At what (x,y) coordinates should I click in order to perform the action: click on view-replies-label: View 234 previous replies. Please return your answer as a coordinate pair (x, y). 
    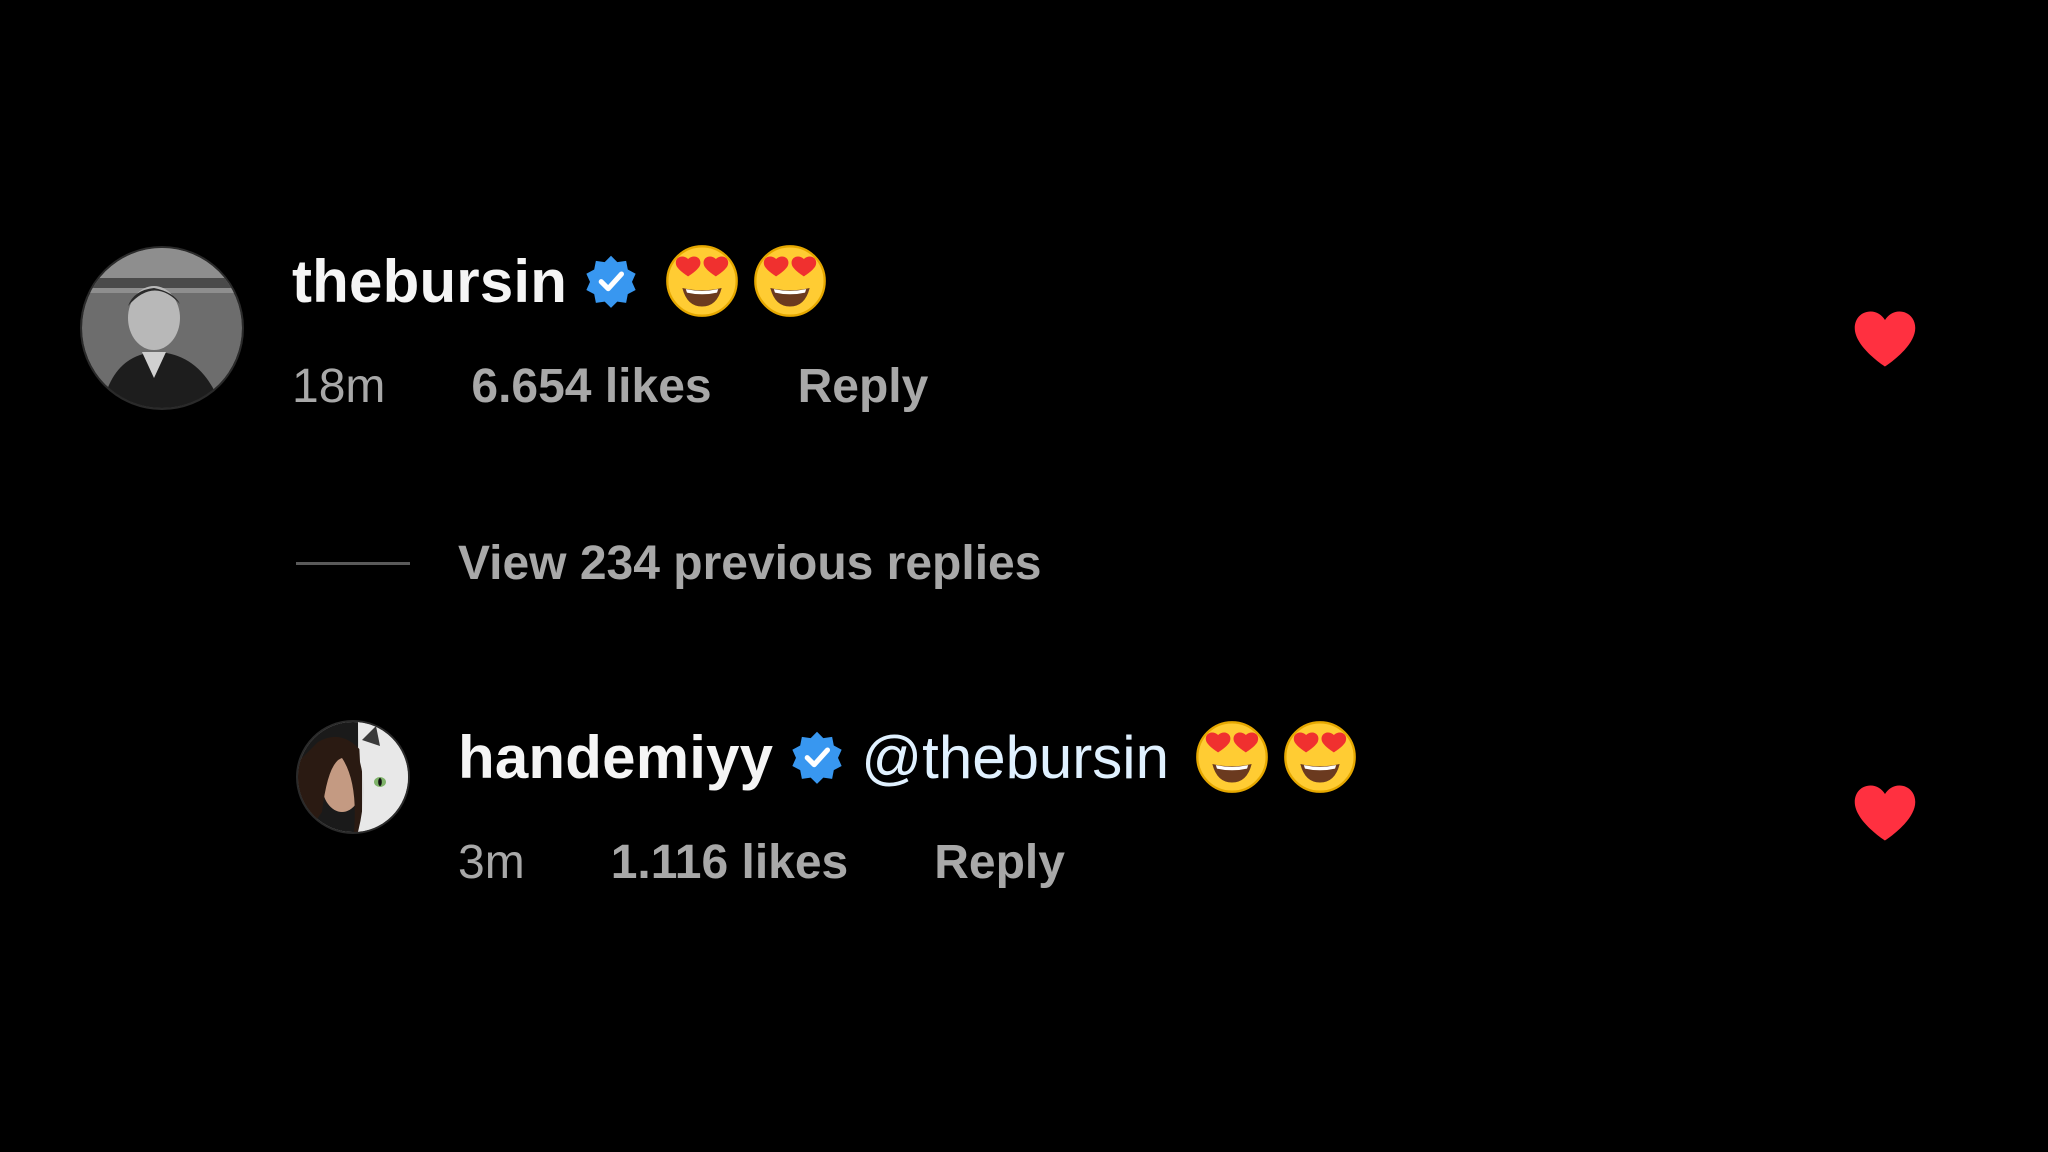
    Looking at the image, I should click on (750, 563).